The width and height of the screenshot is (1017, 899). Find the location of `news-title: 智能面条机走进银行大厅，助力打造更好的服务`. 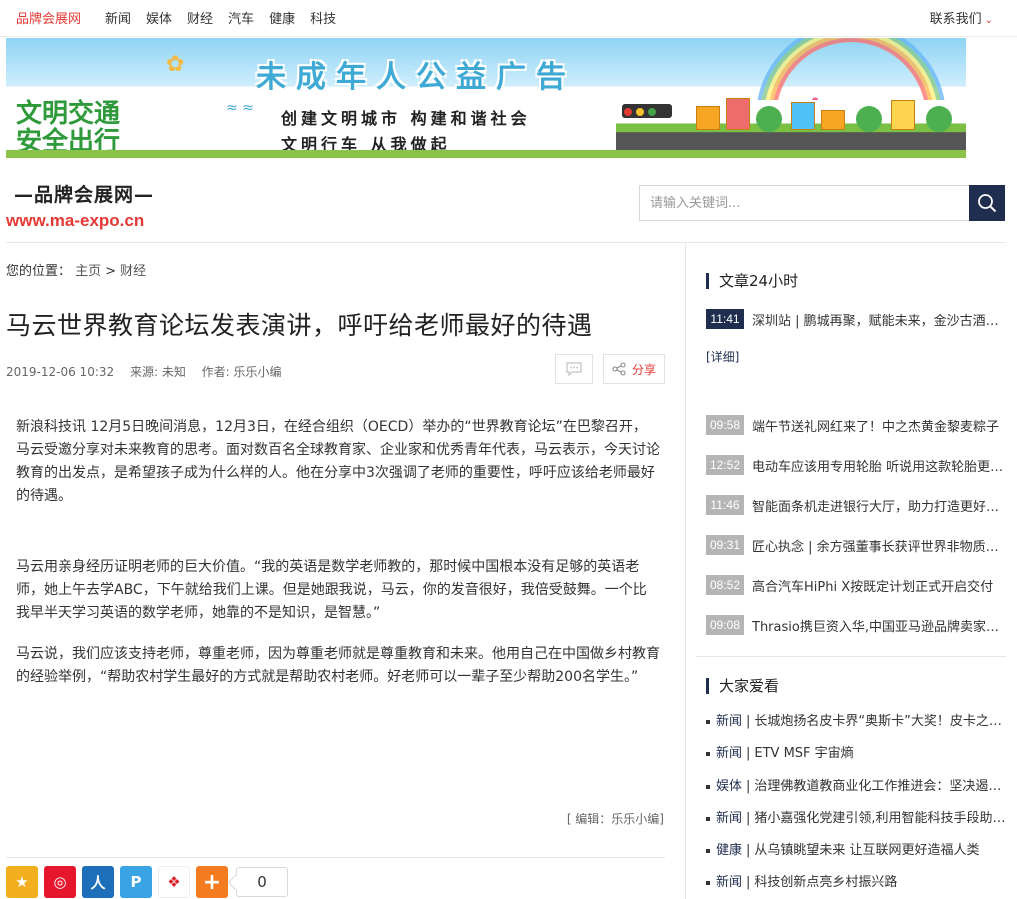

news-title: 智能面条机走进银行大厅，助力打造更好的服务 is located at coordinates (879, 507).